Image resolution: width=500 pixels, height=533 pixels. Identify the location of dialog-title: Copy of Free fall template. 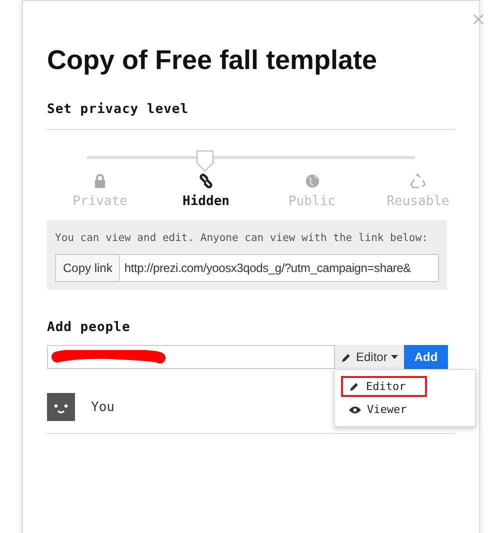
(212, 60).